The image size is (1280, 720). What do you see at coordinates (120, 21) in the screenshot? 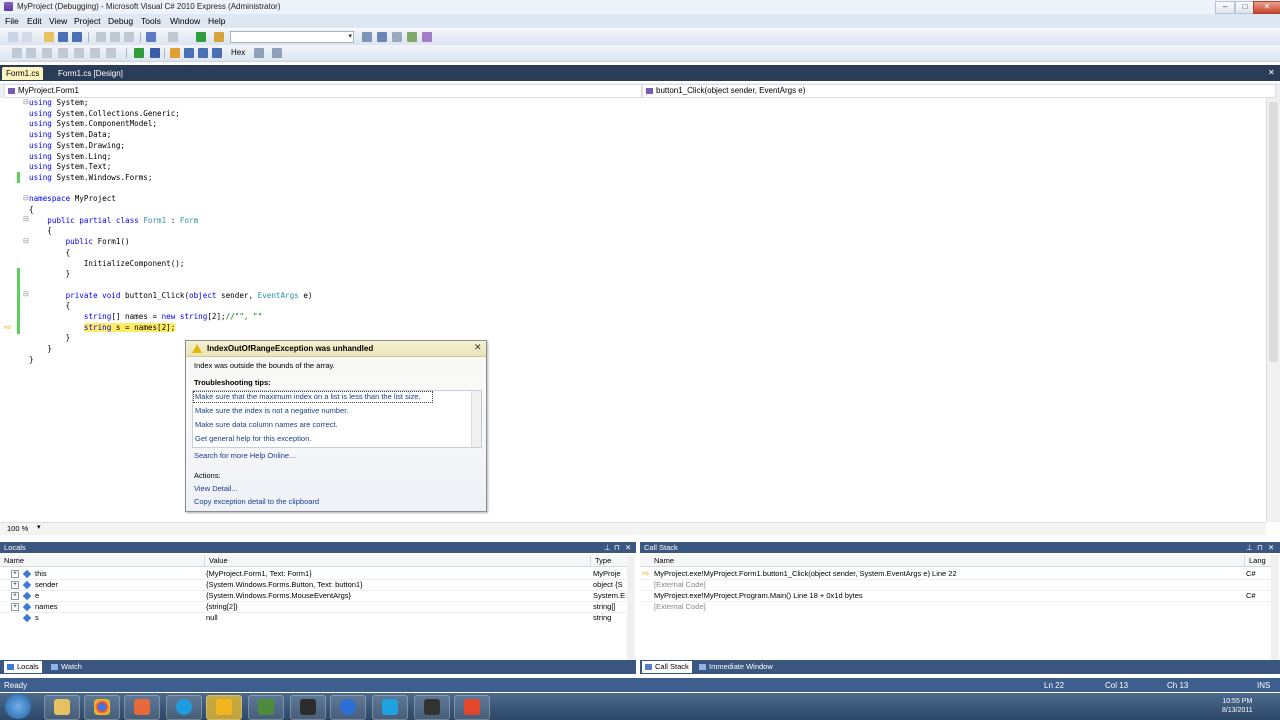
I see `menu-debug: Debug` at bounding box center [120, 21].